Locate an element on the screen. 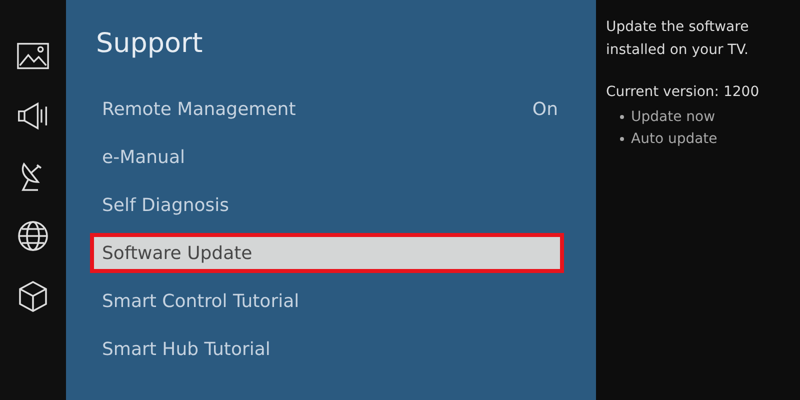 Image resolution: width=800 pixels, height=400 pixels. menu-item-label: Self Diagnosis is located at coordinates (166, 205).